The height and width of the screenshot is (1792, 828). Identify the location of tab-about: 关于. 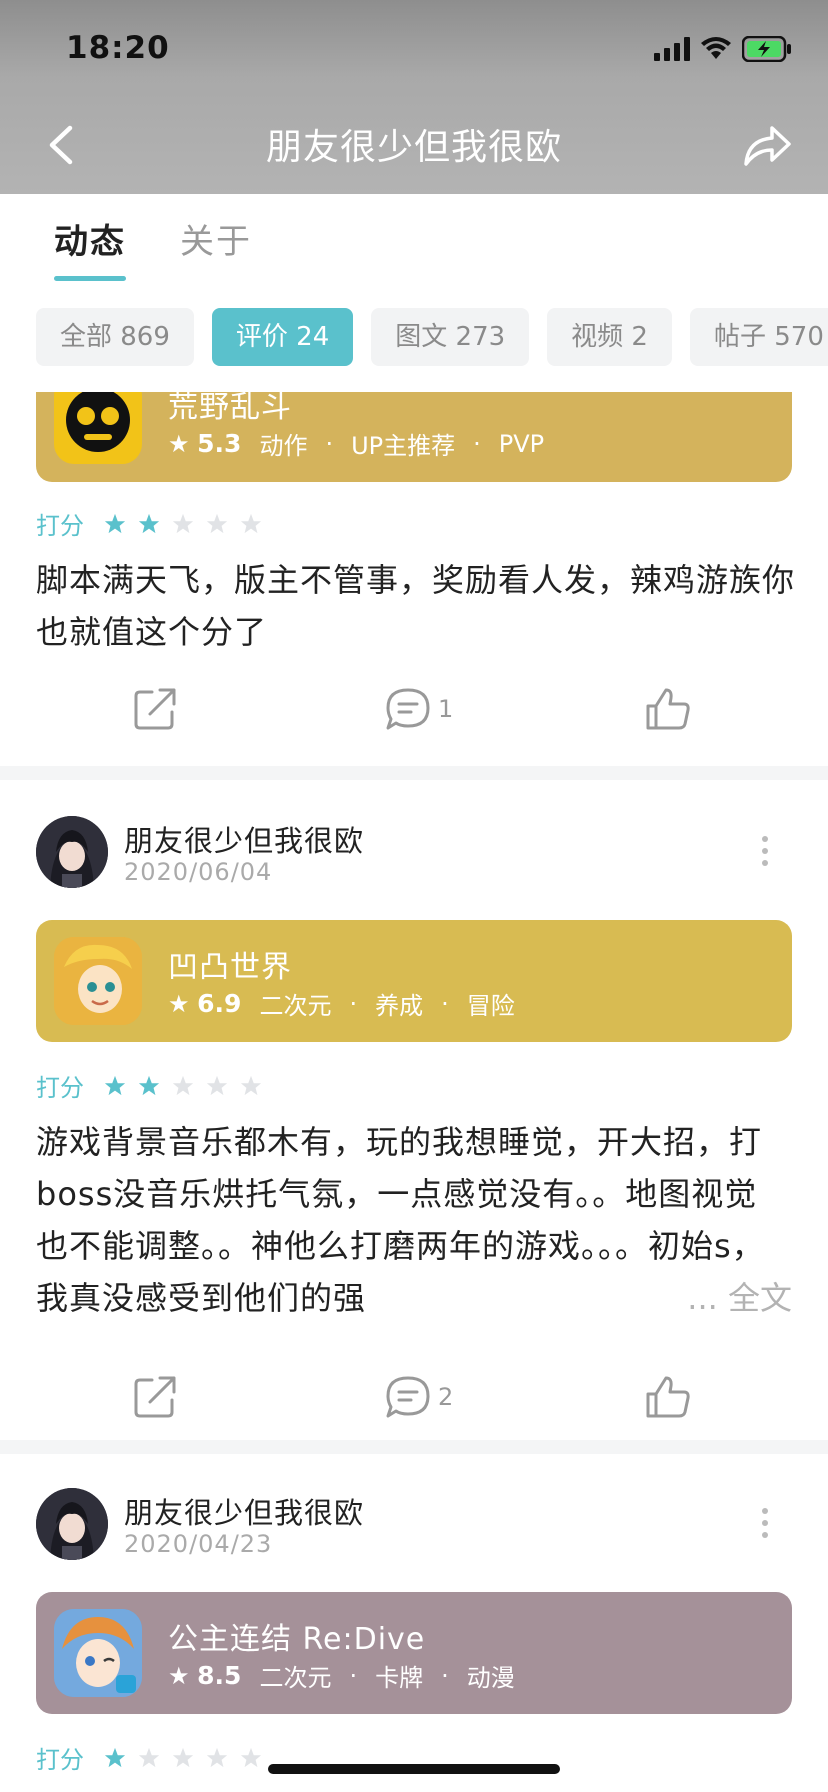
(216, 238).